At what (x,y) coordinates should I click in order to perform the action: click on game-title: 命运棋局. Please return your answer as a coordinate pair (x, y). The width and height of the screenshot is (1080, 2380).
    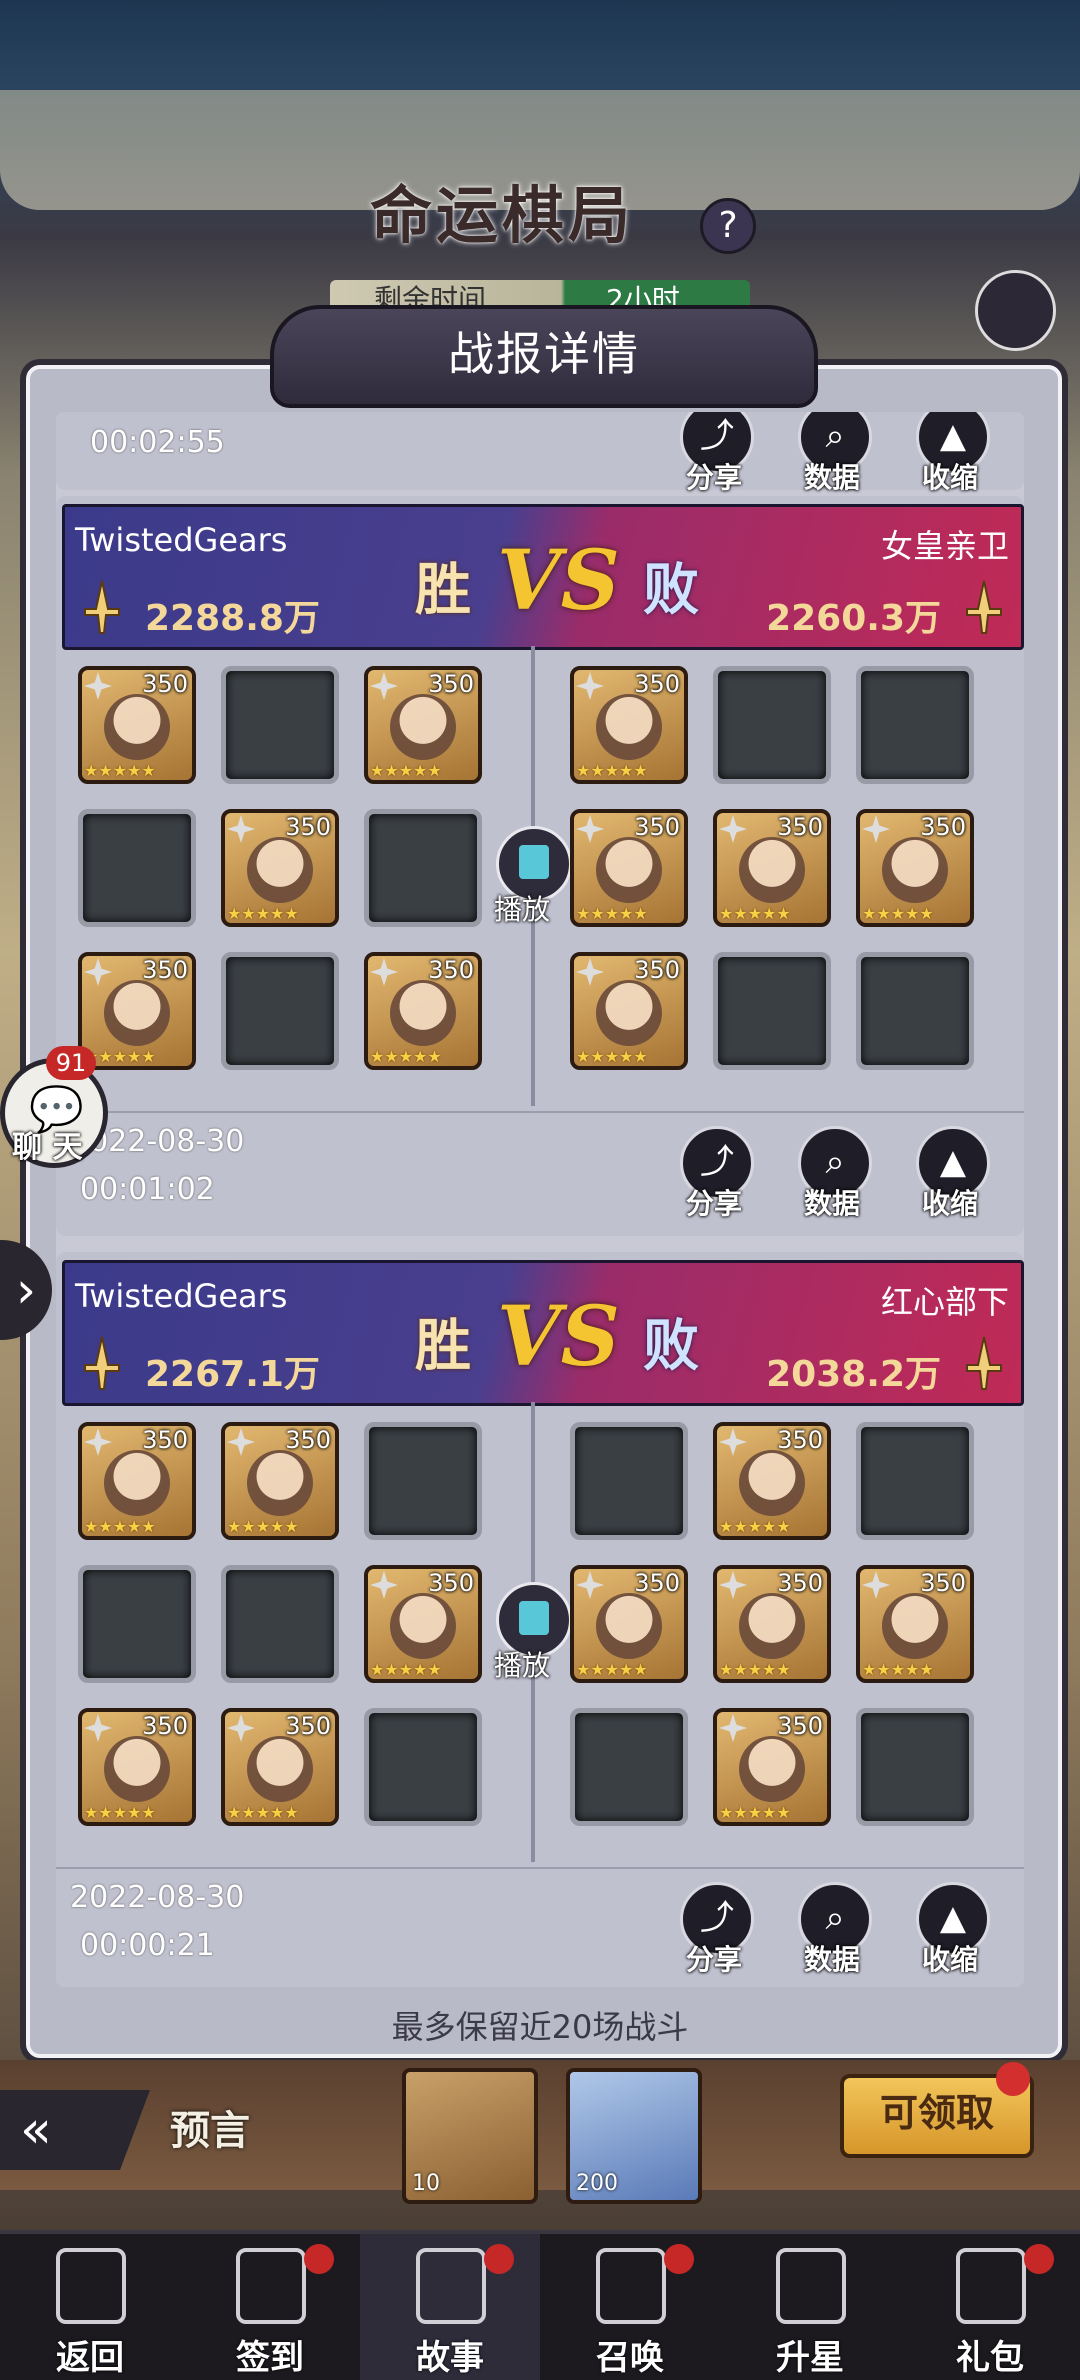
    Looking at the image, I should click on (502, 215).